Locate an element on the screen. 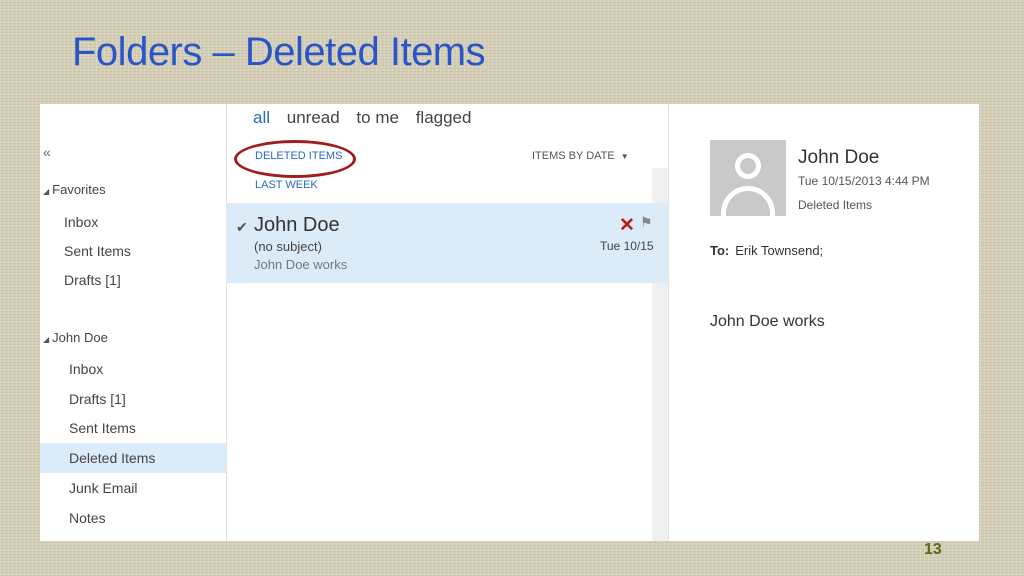  folder-item-notes: Notes is located at coordinates (133, 518).